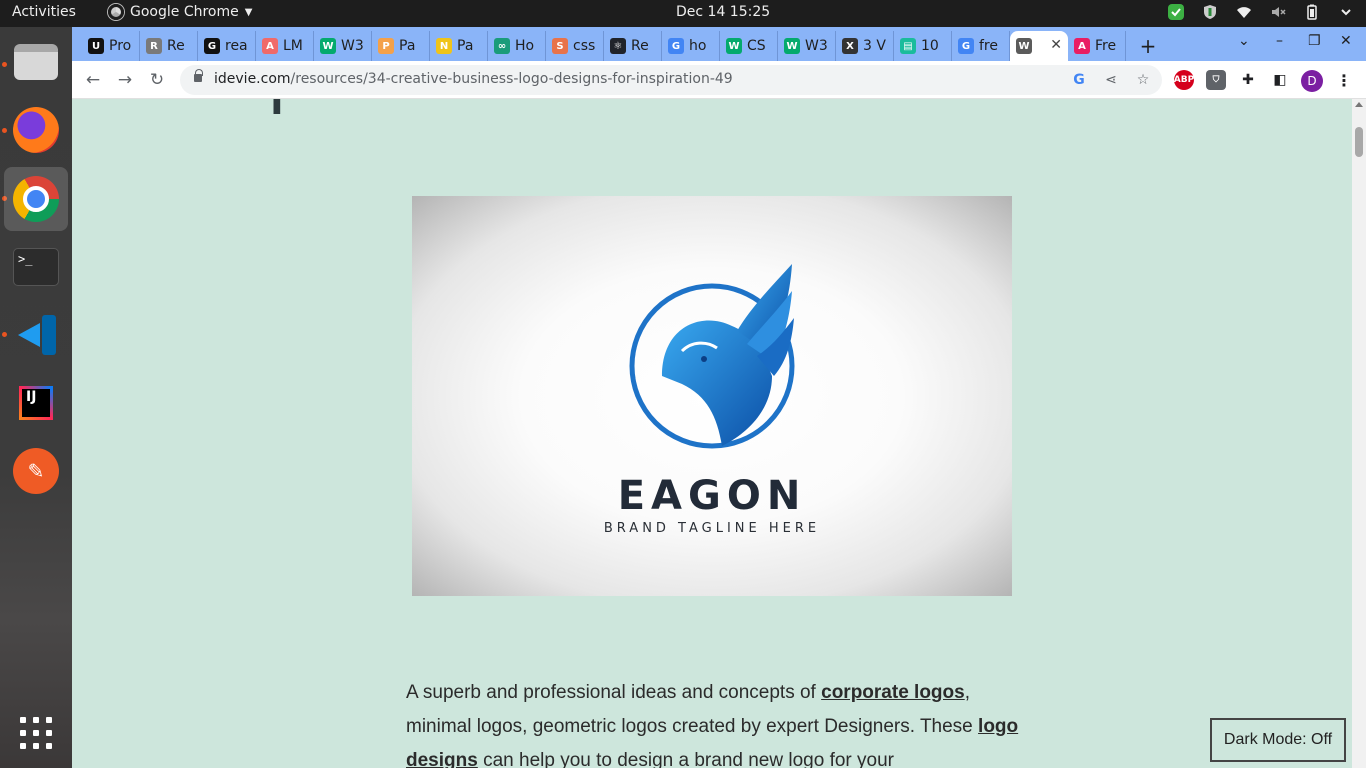  I want to click on clock: Dec 14 15:25, so click(723, 12).